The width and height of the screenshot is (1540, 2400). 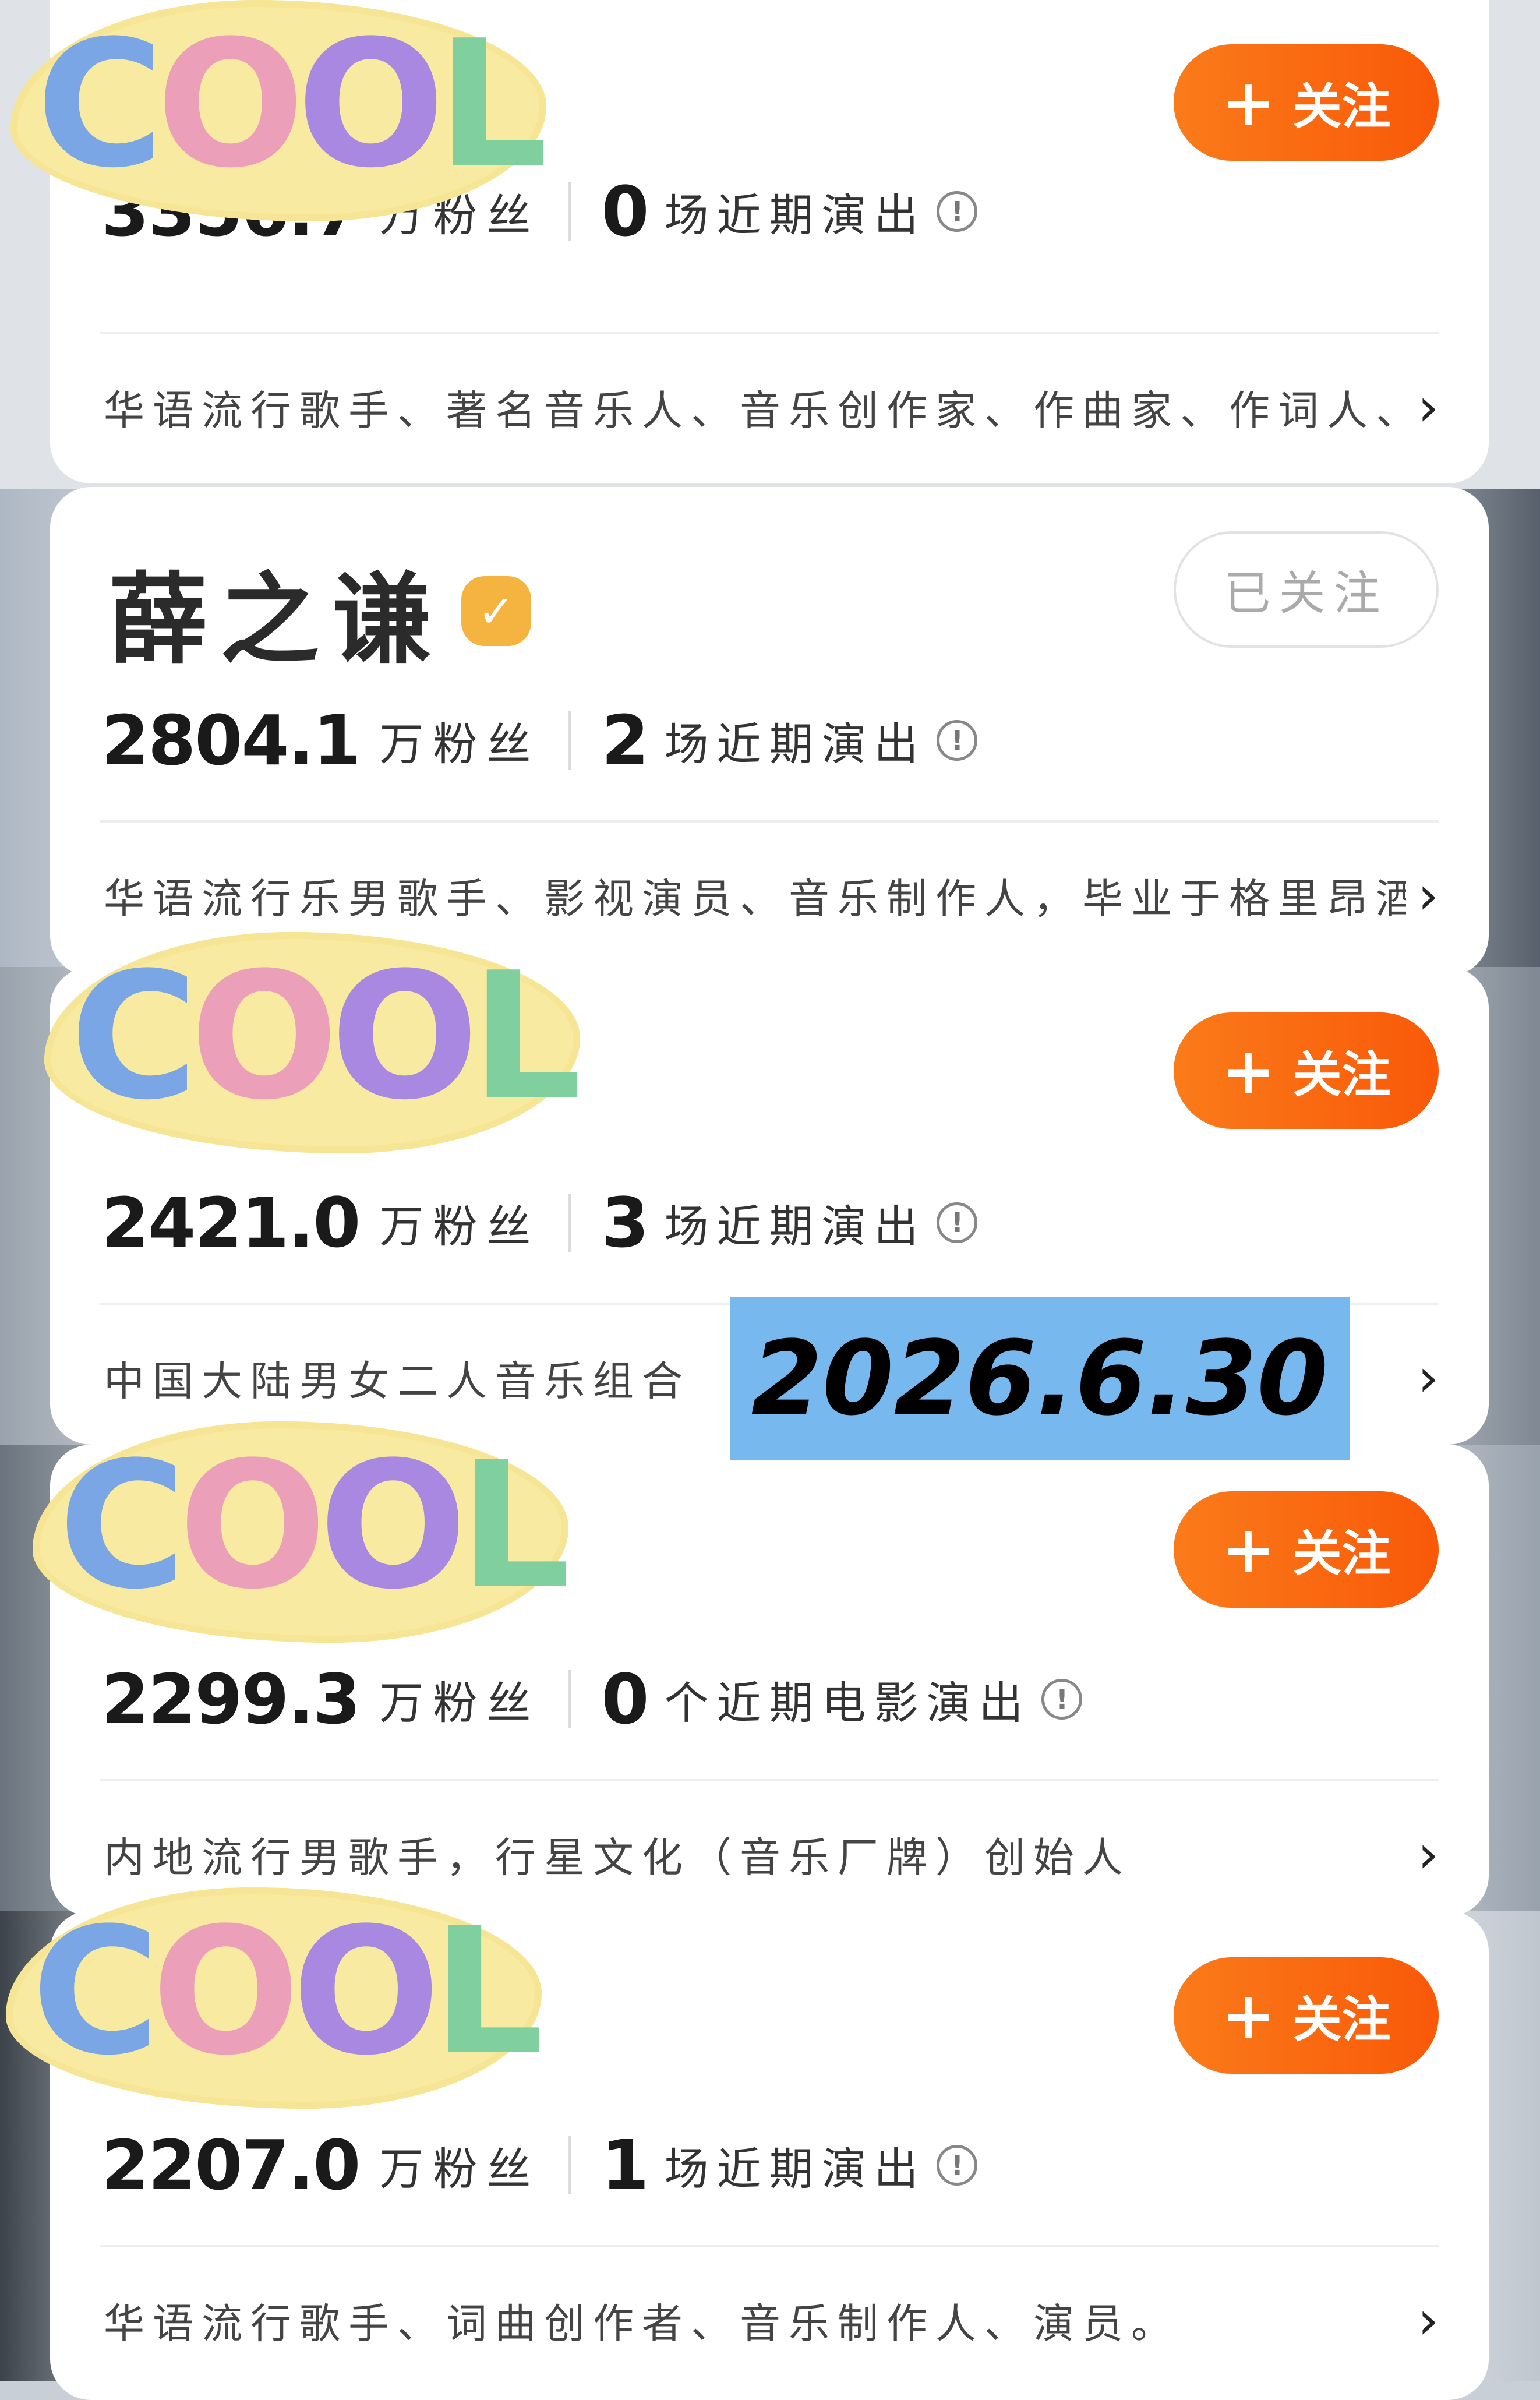 I want to click on description-row: 华语流行歌手、词曲创作者、音乐制作人、演员。 ›, so click(x=772, y=2320).